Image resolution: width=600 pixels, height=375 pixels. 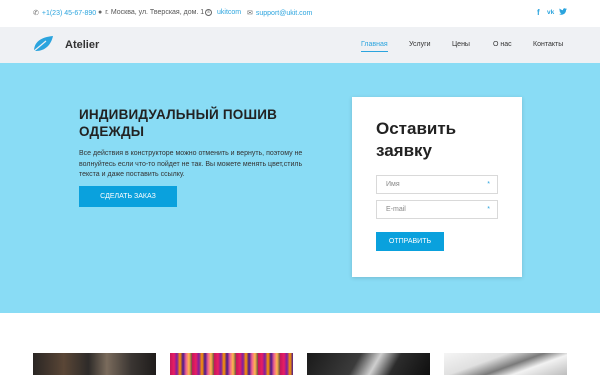 What do you see at coordinates (36, 13) in the screenshot?
I see `phone-icon: ✆` at bounding box center [36, 13].